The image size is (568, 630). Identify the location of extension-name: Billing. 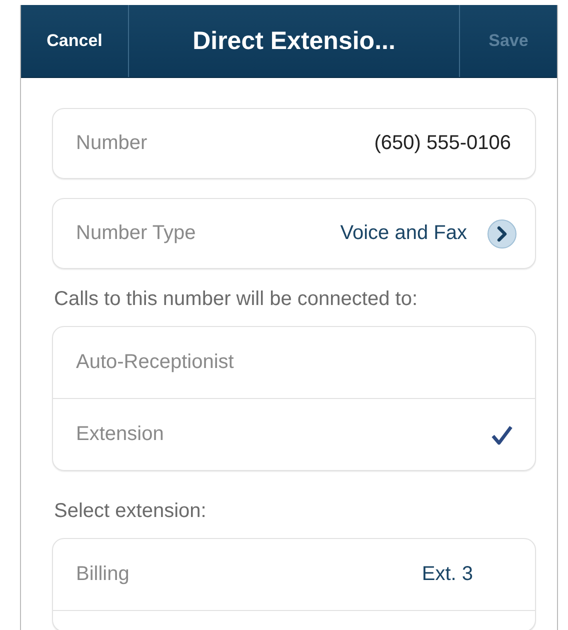
(103, 574).